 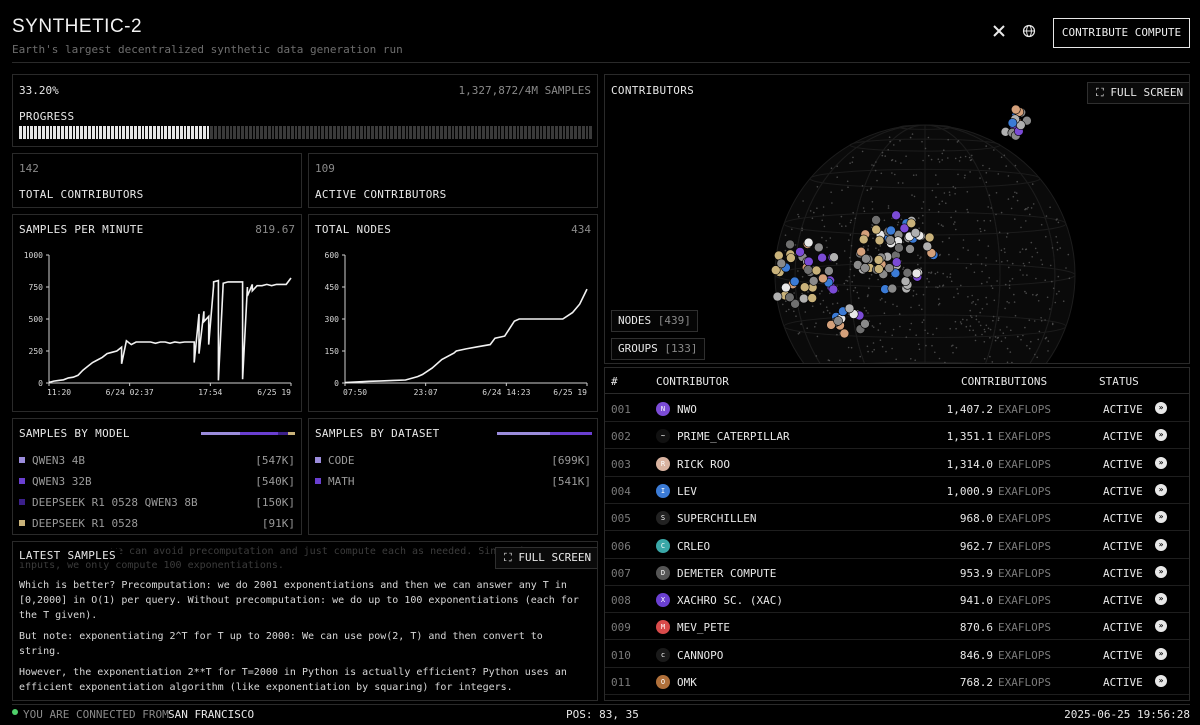 I want to click on table-row: 008 X XACHRO SC. (XAC) 941.0 EXAFLOPS ACTIVE », so click(x=897, y=600).